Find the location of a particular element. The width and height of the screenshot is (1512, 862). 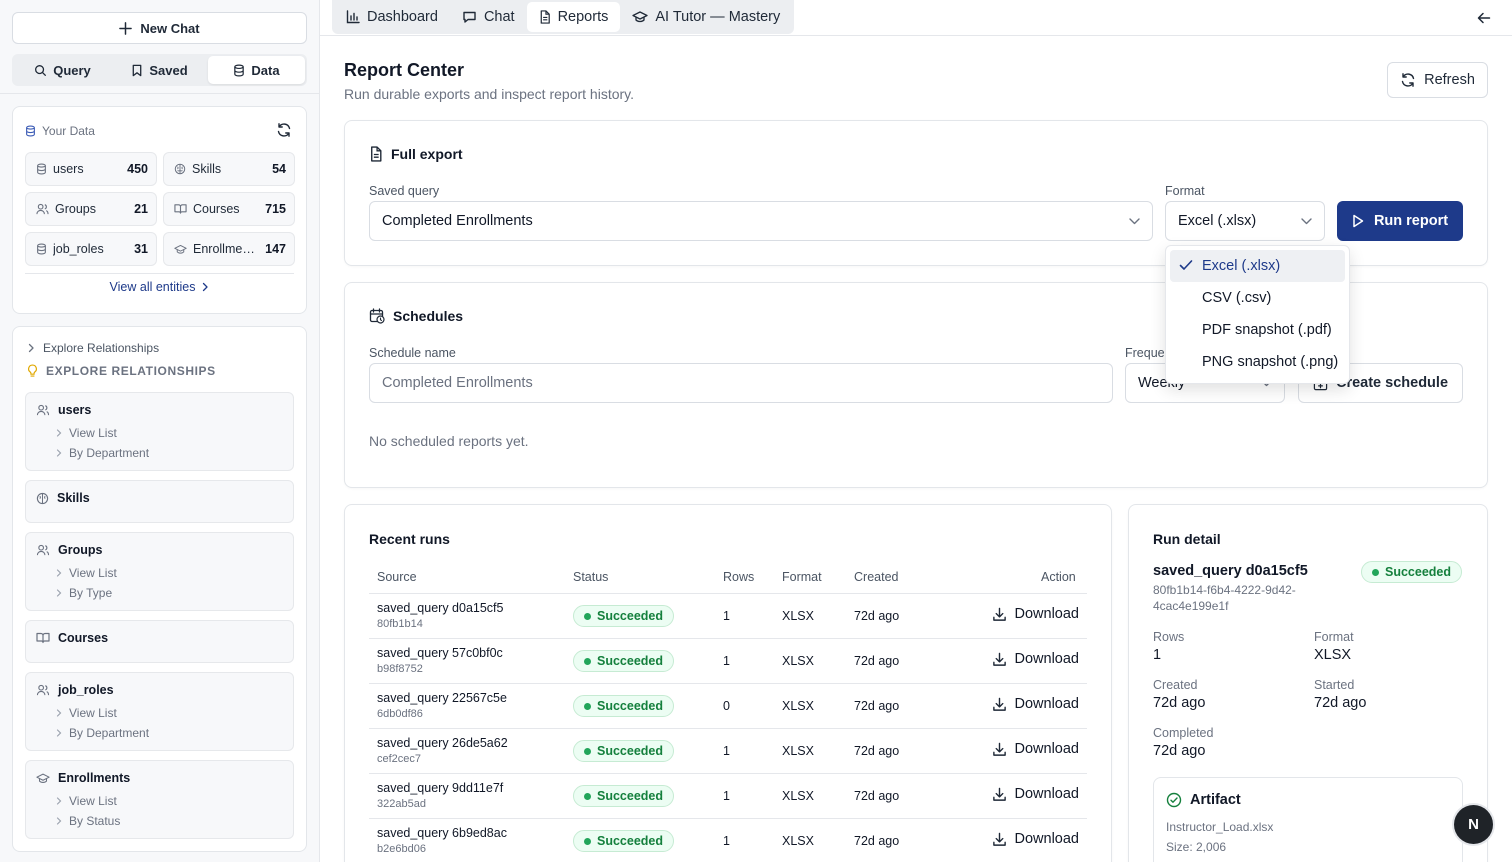

saved-query-label: Saved query is located at coordinates (404, 191).